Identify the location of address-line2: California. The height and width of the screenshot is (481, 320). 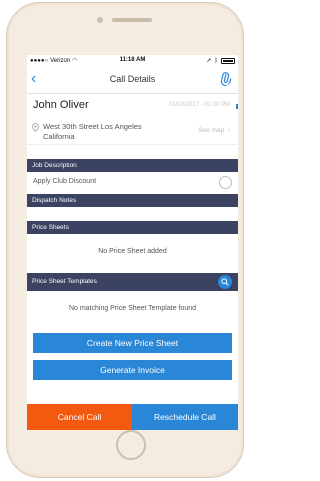
(59, 136).